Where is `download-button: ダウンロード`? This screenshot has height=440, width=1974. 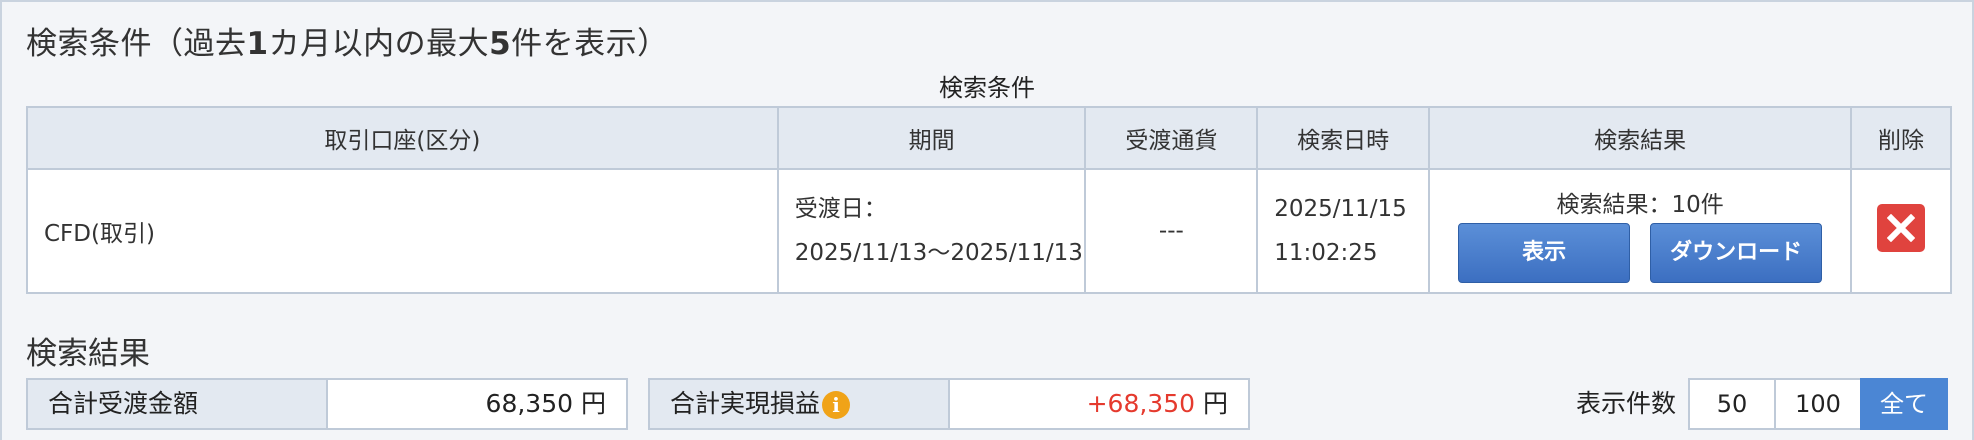
download-button: ダウンロード is located at coordinates (1736, 253).